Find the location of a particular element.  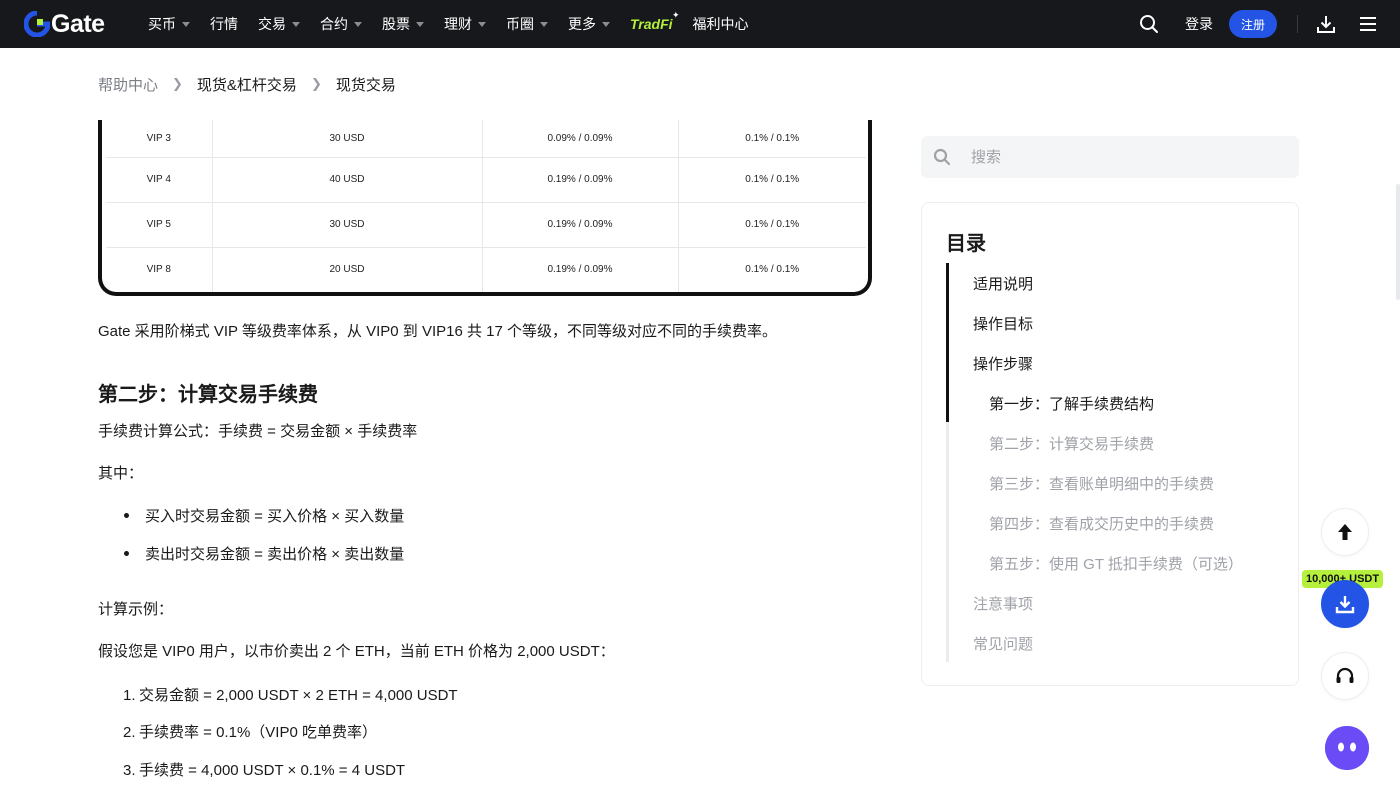

ordered-list-item: 3. 手续费 = 4,000 USDT × 0.1% = 4 USDT is located at coordinates (264, 770).